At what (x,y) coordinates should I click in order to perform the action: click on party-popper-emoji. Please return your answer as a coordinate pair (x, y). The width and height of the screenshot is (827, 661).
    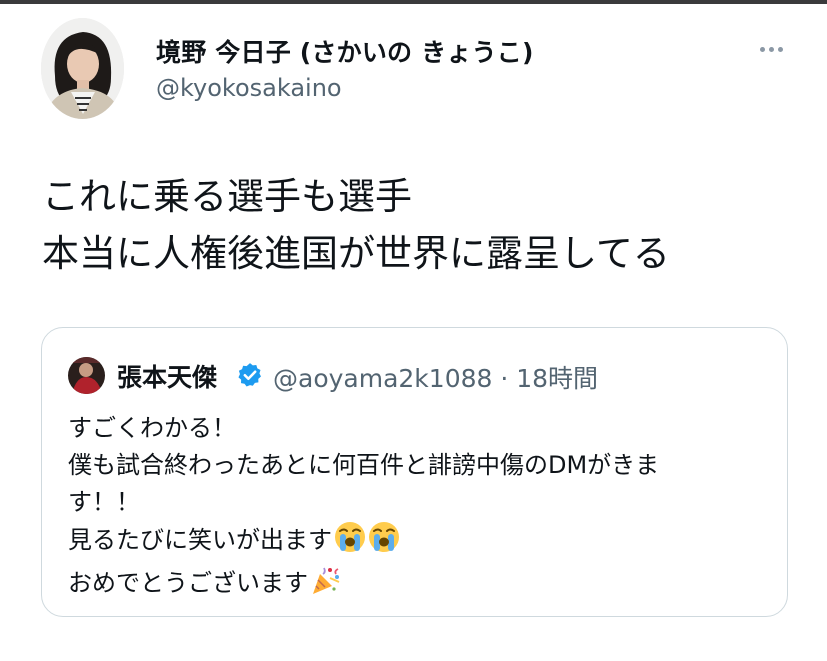
    Looking at the image, I should click on (326, 585).